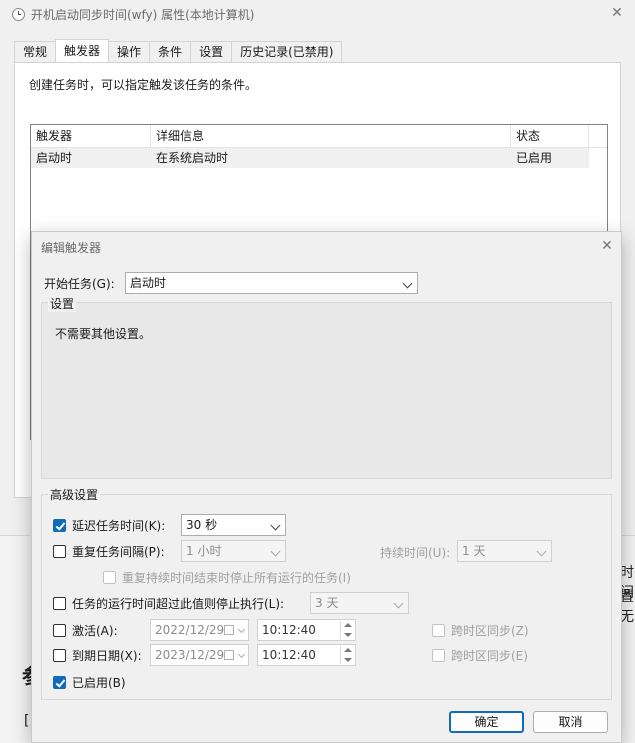 This screenshot has height=743, width=635. I want to click on duration-select: 1 天, so click(504, 551).